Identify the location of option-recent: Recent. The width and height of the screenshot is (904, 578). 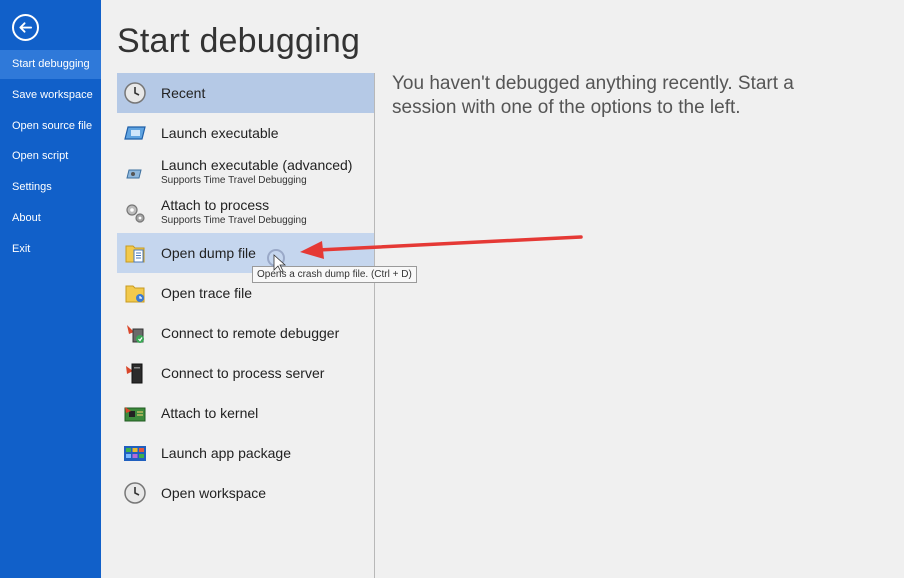
(245, 93).